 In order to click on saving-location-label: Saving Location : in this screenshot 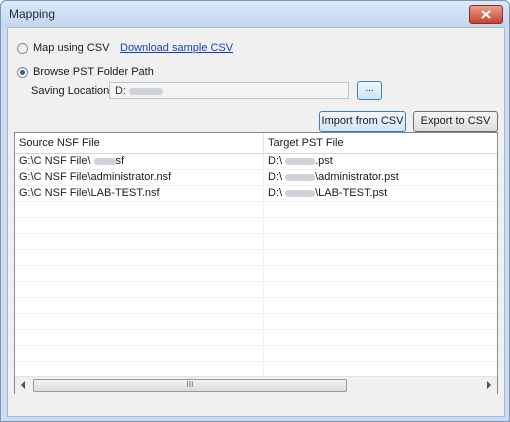, I will do `click(73, 91)`.